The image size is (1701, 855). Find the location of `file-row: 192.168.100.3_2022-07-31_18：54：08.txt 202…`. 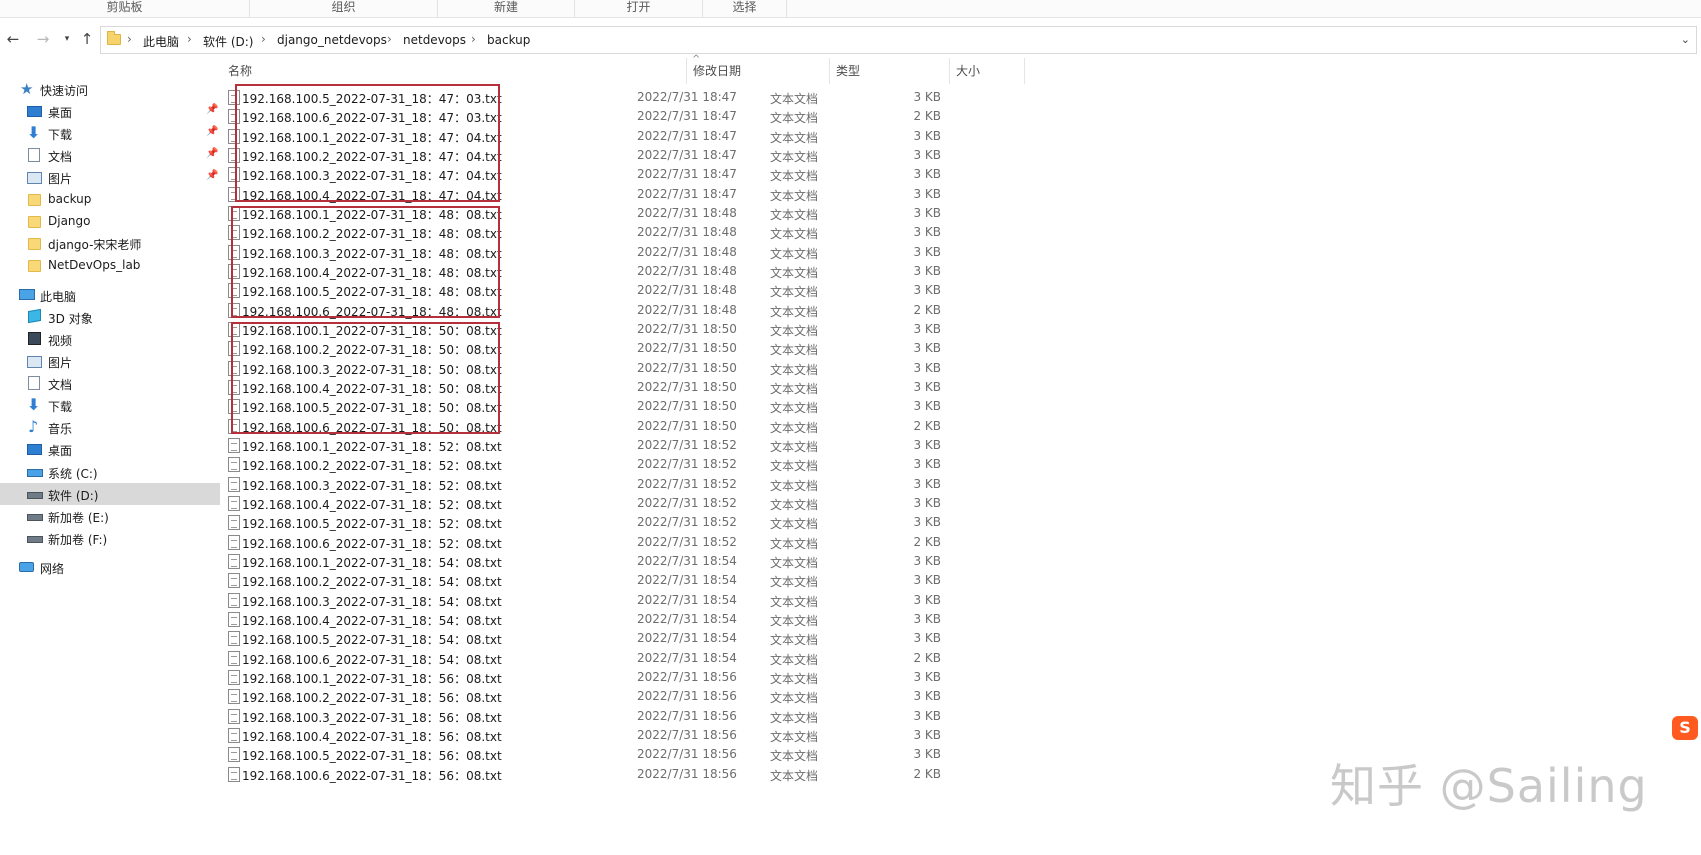

file-row: 192.168.100.3_2022-07-31_18：54：08.txt 202… is located at coordinates (587, 600).